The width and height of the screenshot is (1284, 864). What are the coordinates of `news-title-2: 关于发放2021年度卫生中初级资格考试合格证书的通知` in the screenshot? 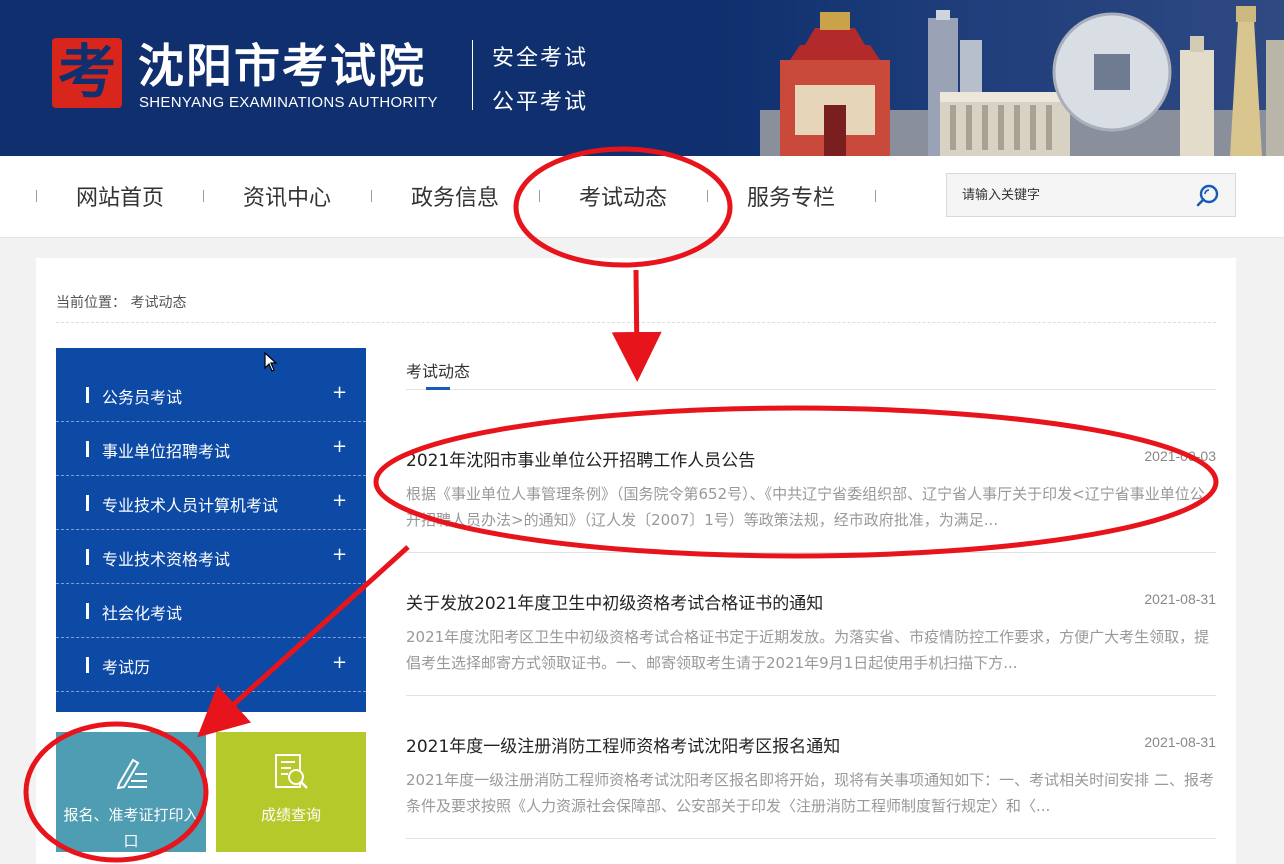 It's located at (614, 601).